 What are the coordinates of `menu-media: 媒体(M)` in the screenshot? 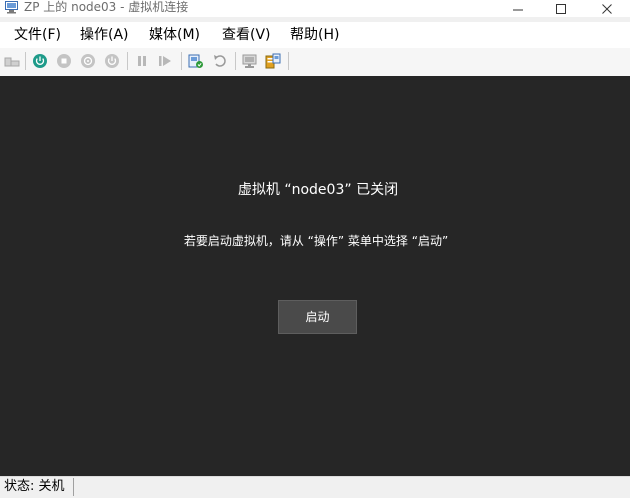 It's located at (174, 35).